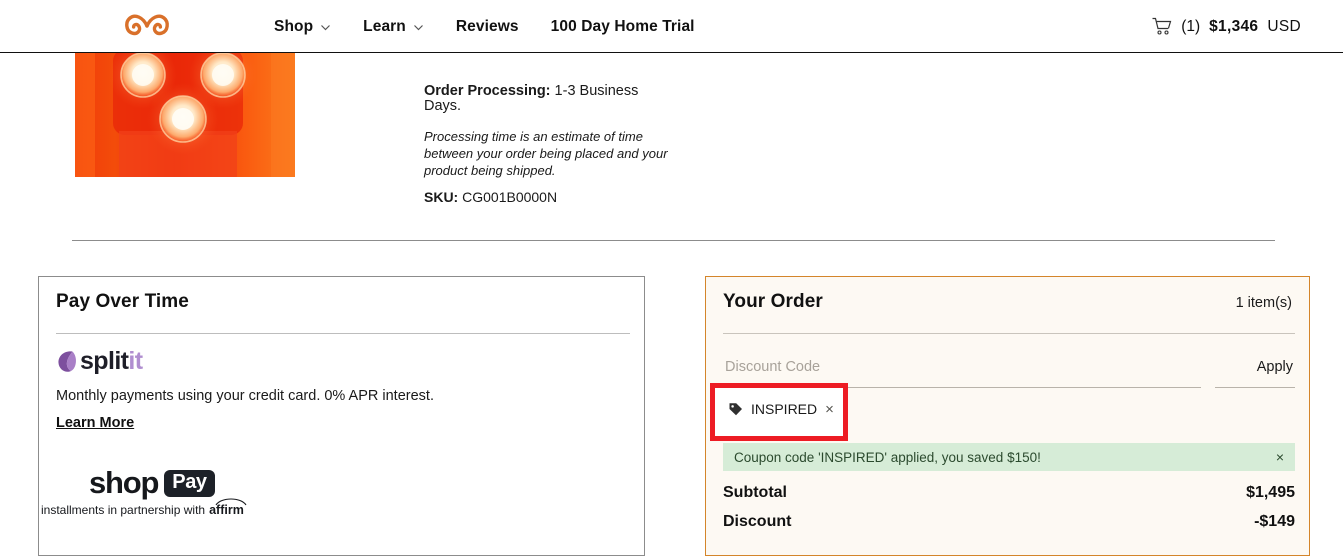 The height and width of the screenshot is (556, 1343). Describe the element at coordinates (67, 361) in the screenshot. I see `splitit-leaf-icon` at that location.